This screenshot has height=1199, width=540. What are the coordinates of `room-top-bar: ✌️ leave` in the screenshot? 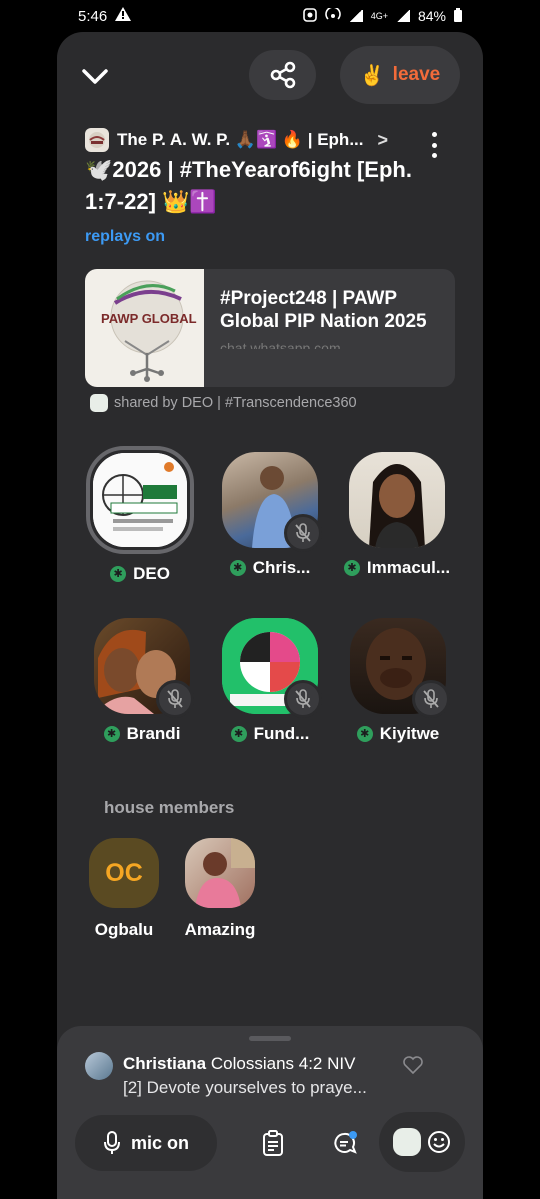 It's located at (270, 75).